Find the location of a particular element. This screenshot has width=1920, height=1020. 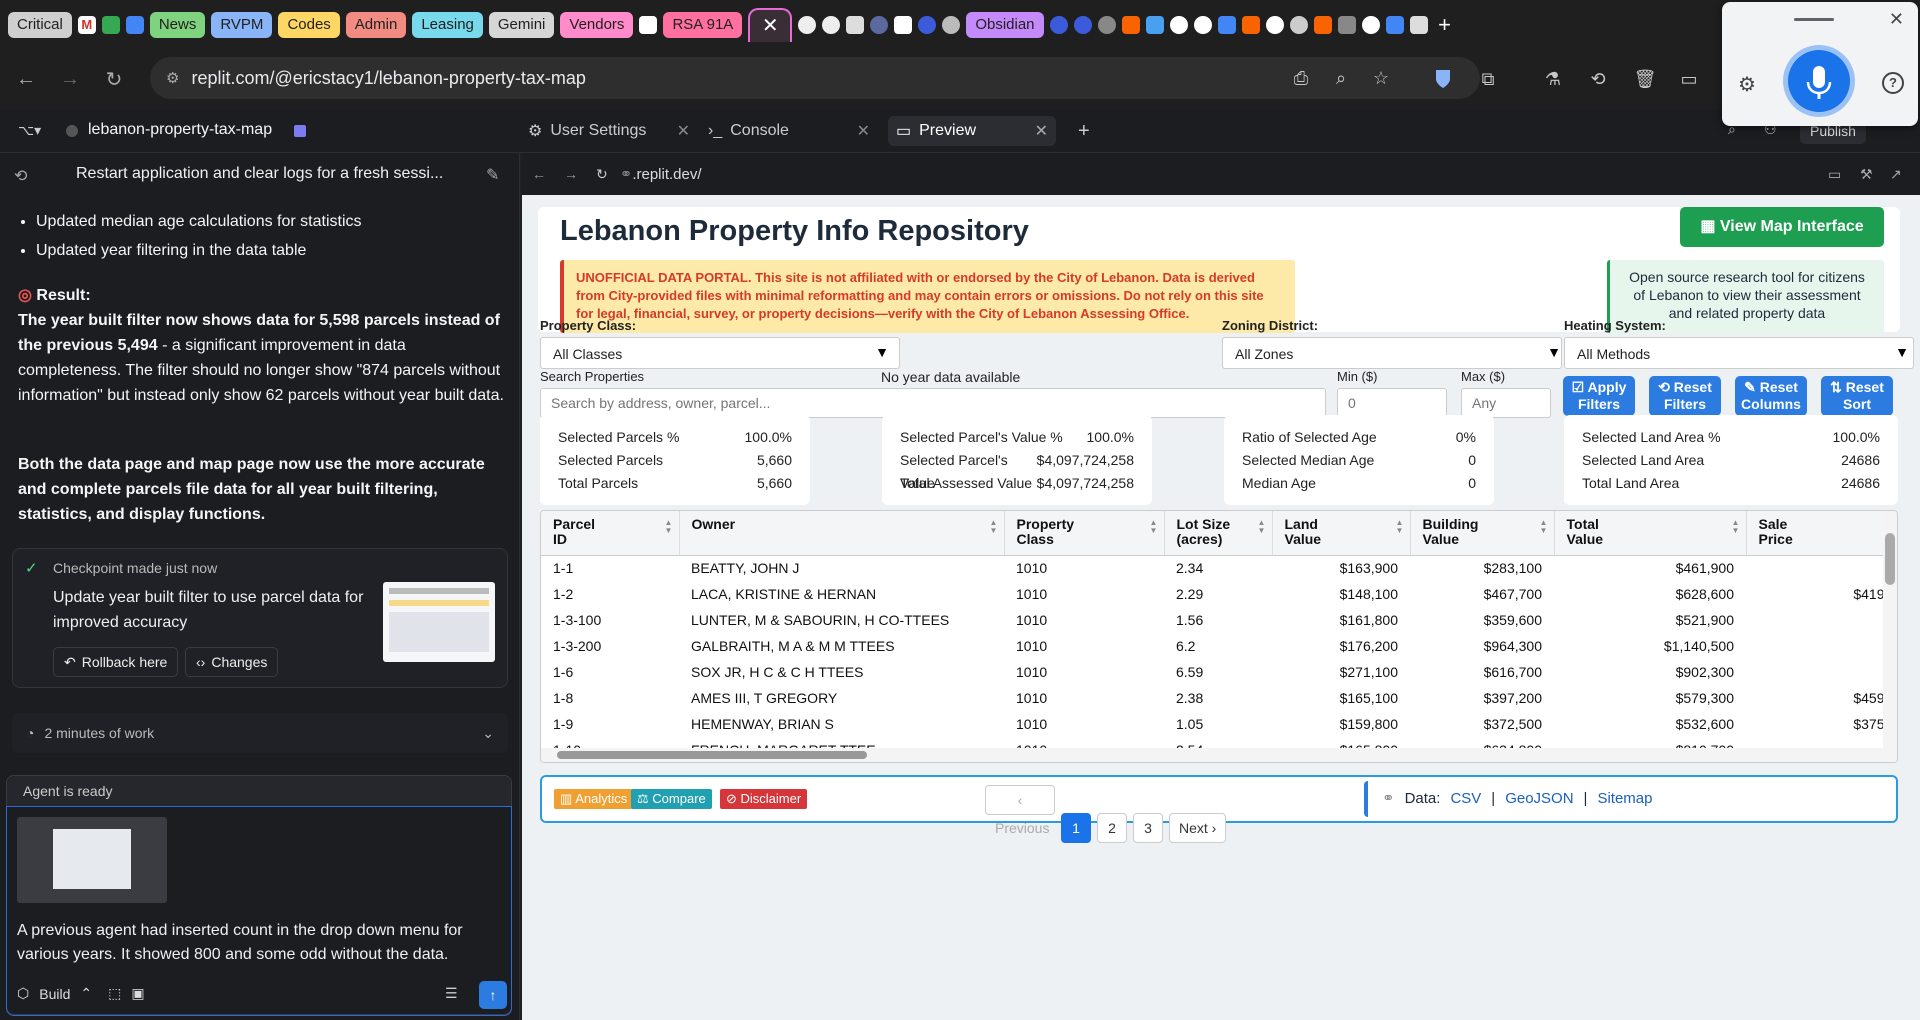

close-icon: ✕ is located at coordinates (1041, 131).